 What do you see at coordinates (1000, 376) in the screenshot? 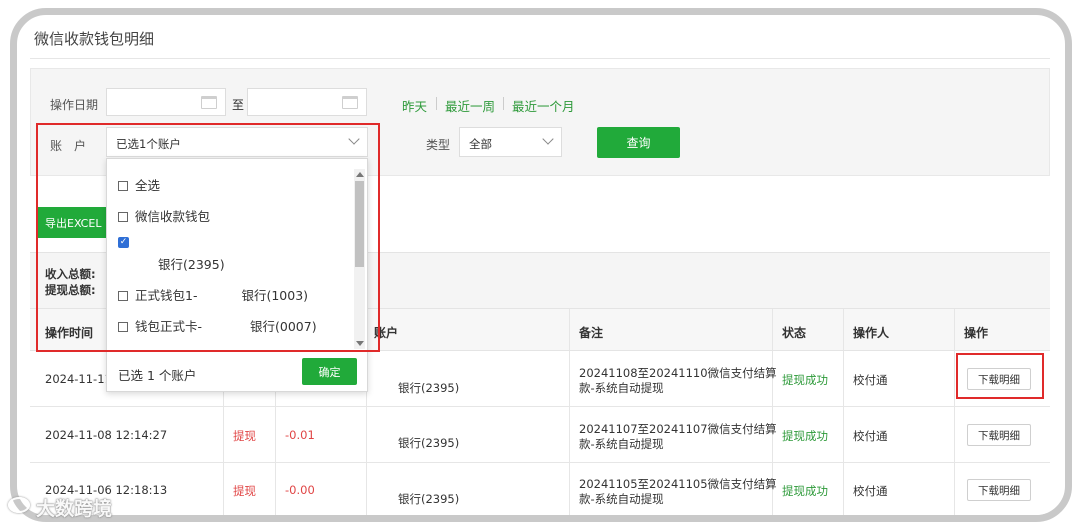
I see `highlight-box-download` at bounding box center [1000, 376].